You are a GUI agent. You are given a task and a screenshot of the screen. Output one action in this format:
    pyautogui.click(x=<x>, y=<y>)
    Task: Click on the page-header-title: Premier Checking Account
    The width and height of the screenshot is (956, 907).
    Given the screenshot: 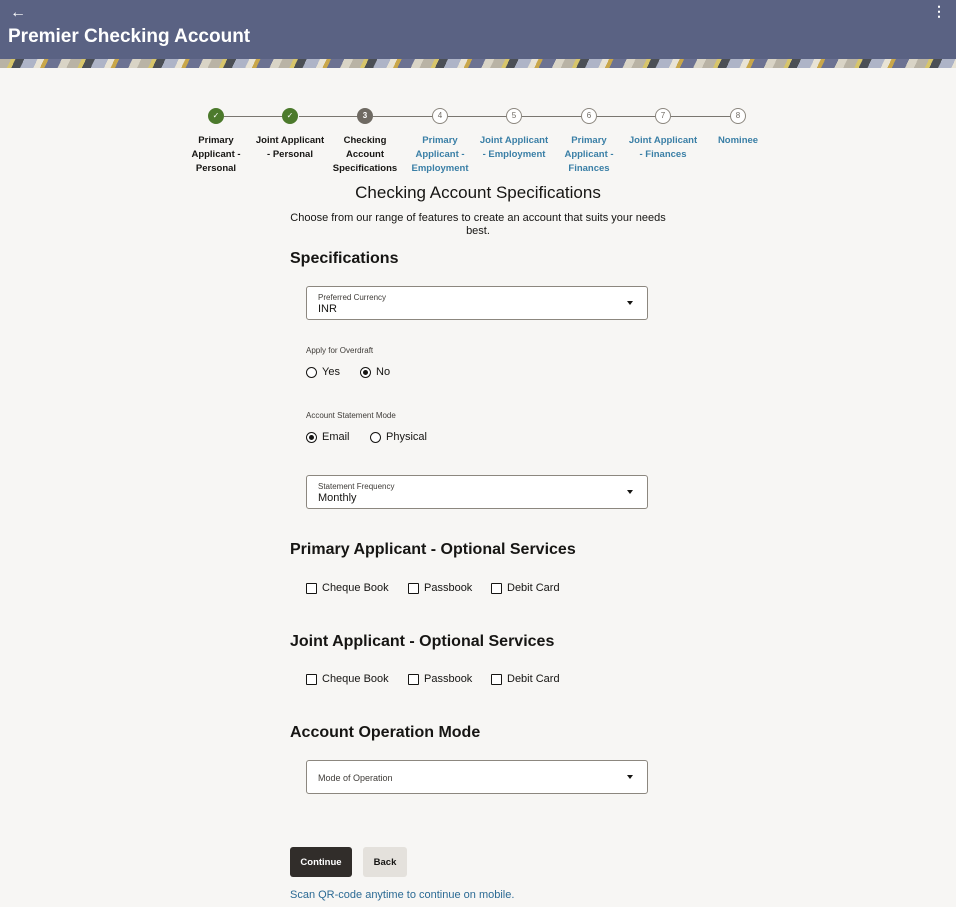 What is the action you would take?
    pyautogui.click(x=129, y=36)
    